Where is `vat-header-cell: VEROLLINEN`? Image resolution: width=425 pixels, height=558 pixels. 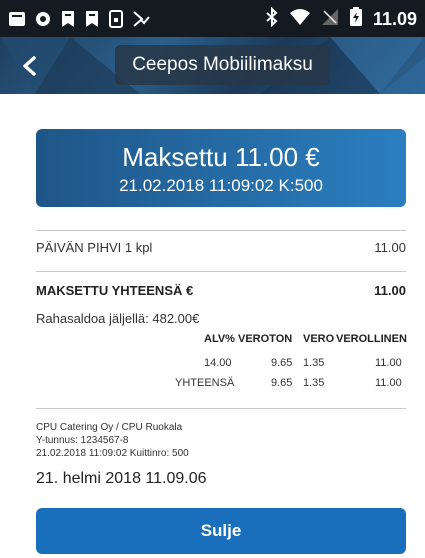
vat-header-cell: VEROLLINEN is located at coordinates (371, 339).